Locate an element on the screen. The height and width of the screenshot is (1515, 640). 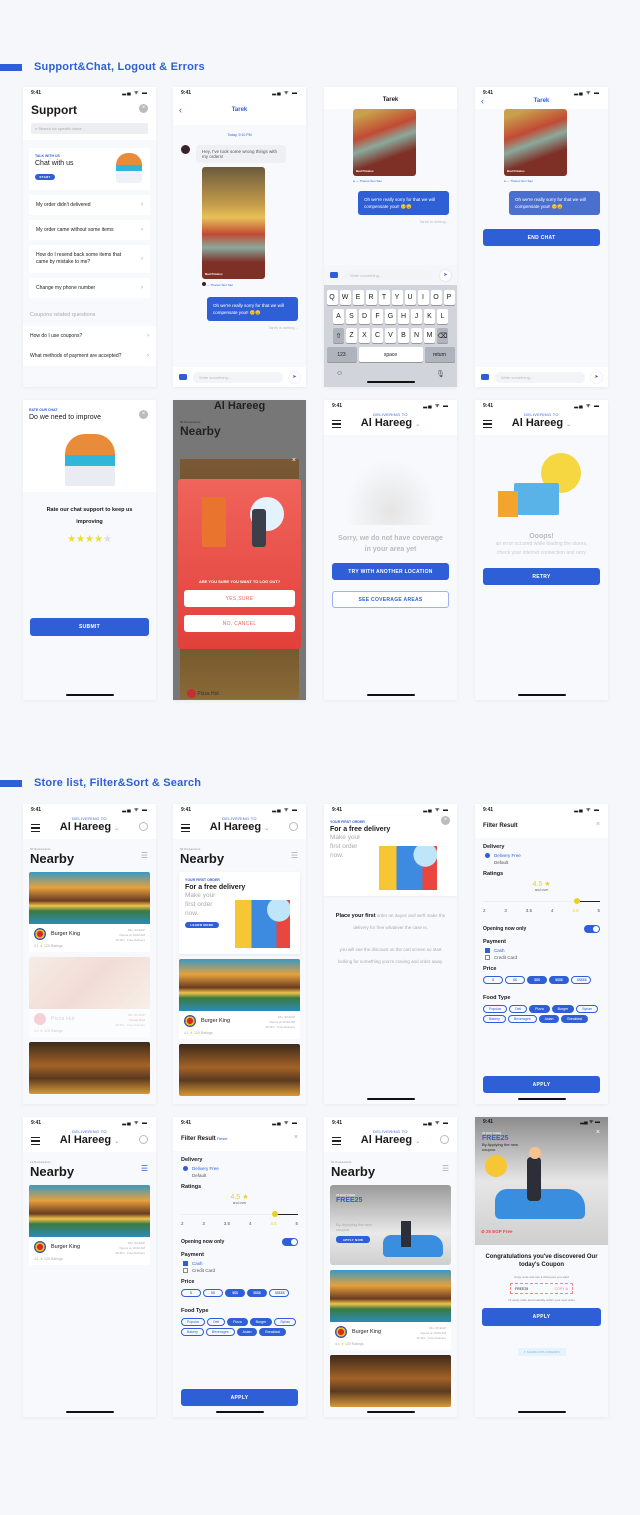
copy-button: COPY ⧉ is located at coordinates (561, 1289).